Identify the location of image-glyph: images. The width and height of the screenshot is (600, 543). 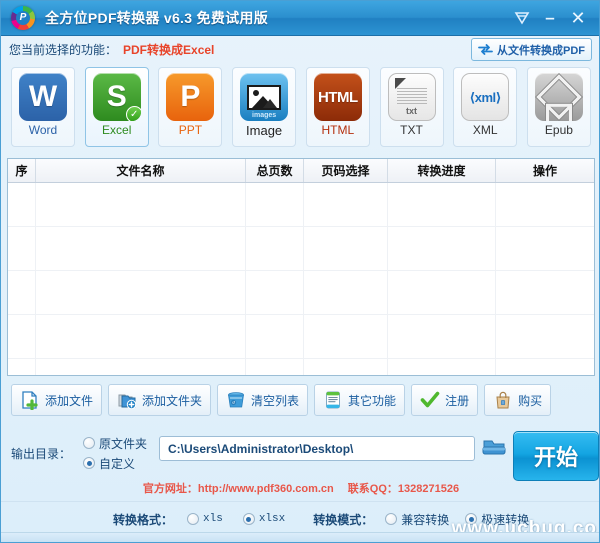
(264, 115).